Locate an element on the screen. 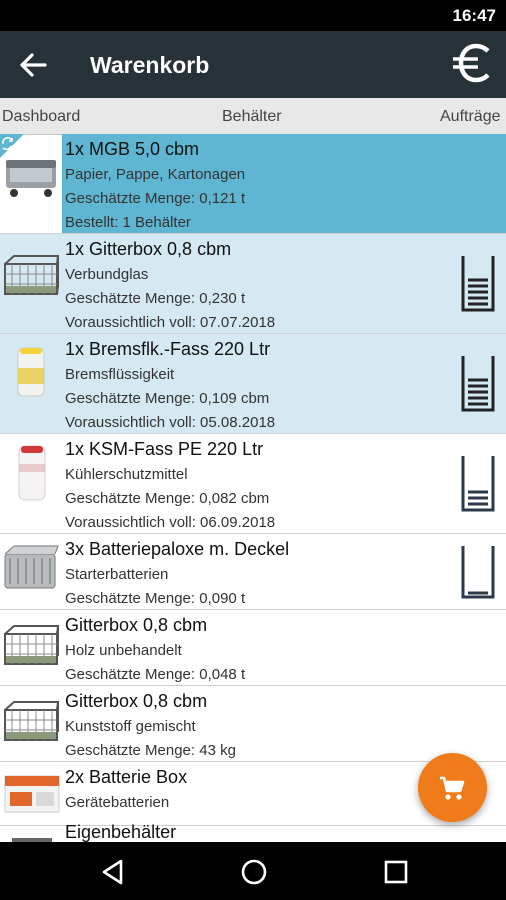  item-material: Holz unbehandelt is located at coordinates (123, 650).